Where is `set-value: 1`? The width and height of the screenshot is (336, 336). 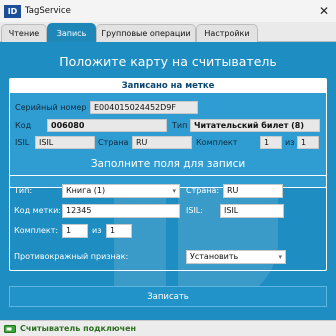 set-value: 1 is located at coordinates (271, 142).